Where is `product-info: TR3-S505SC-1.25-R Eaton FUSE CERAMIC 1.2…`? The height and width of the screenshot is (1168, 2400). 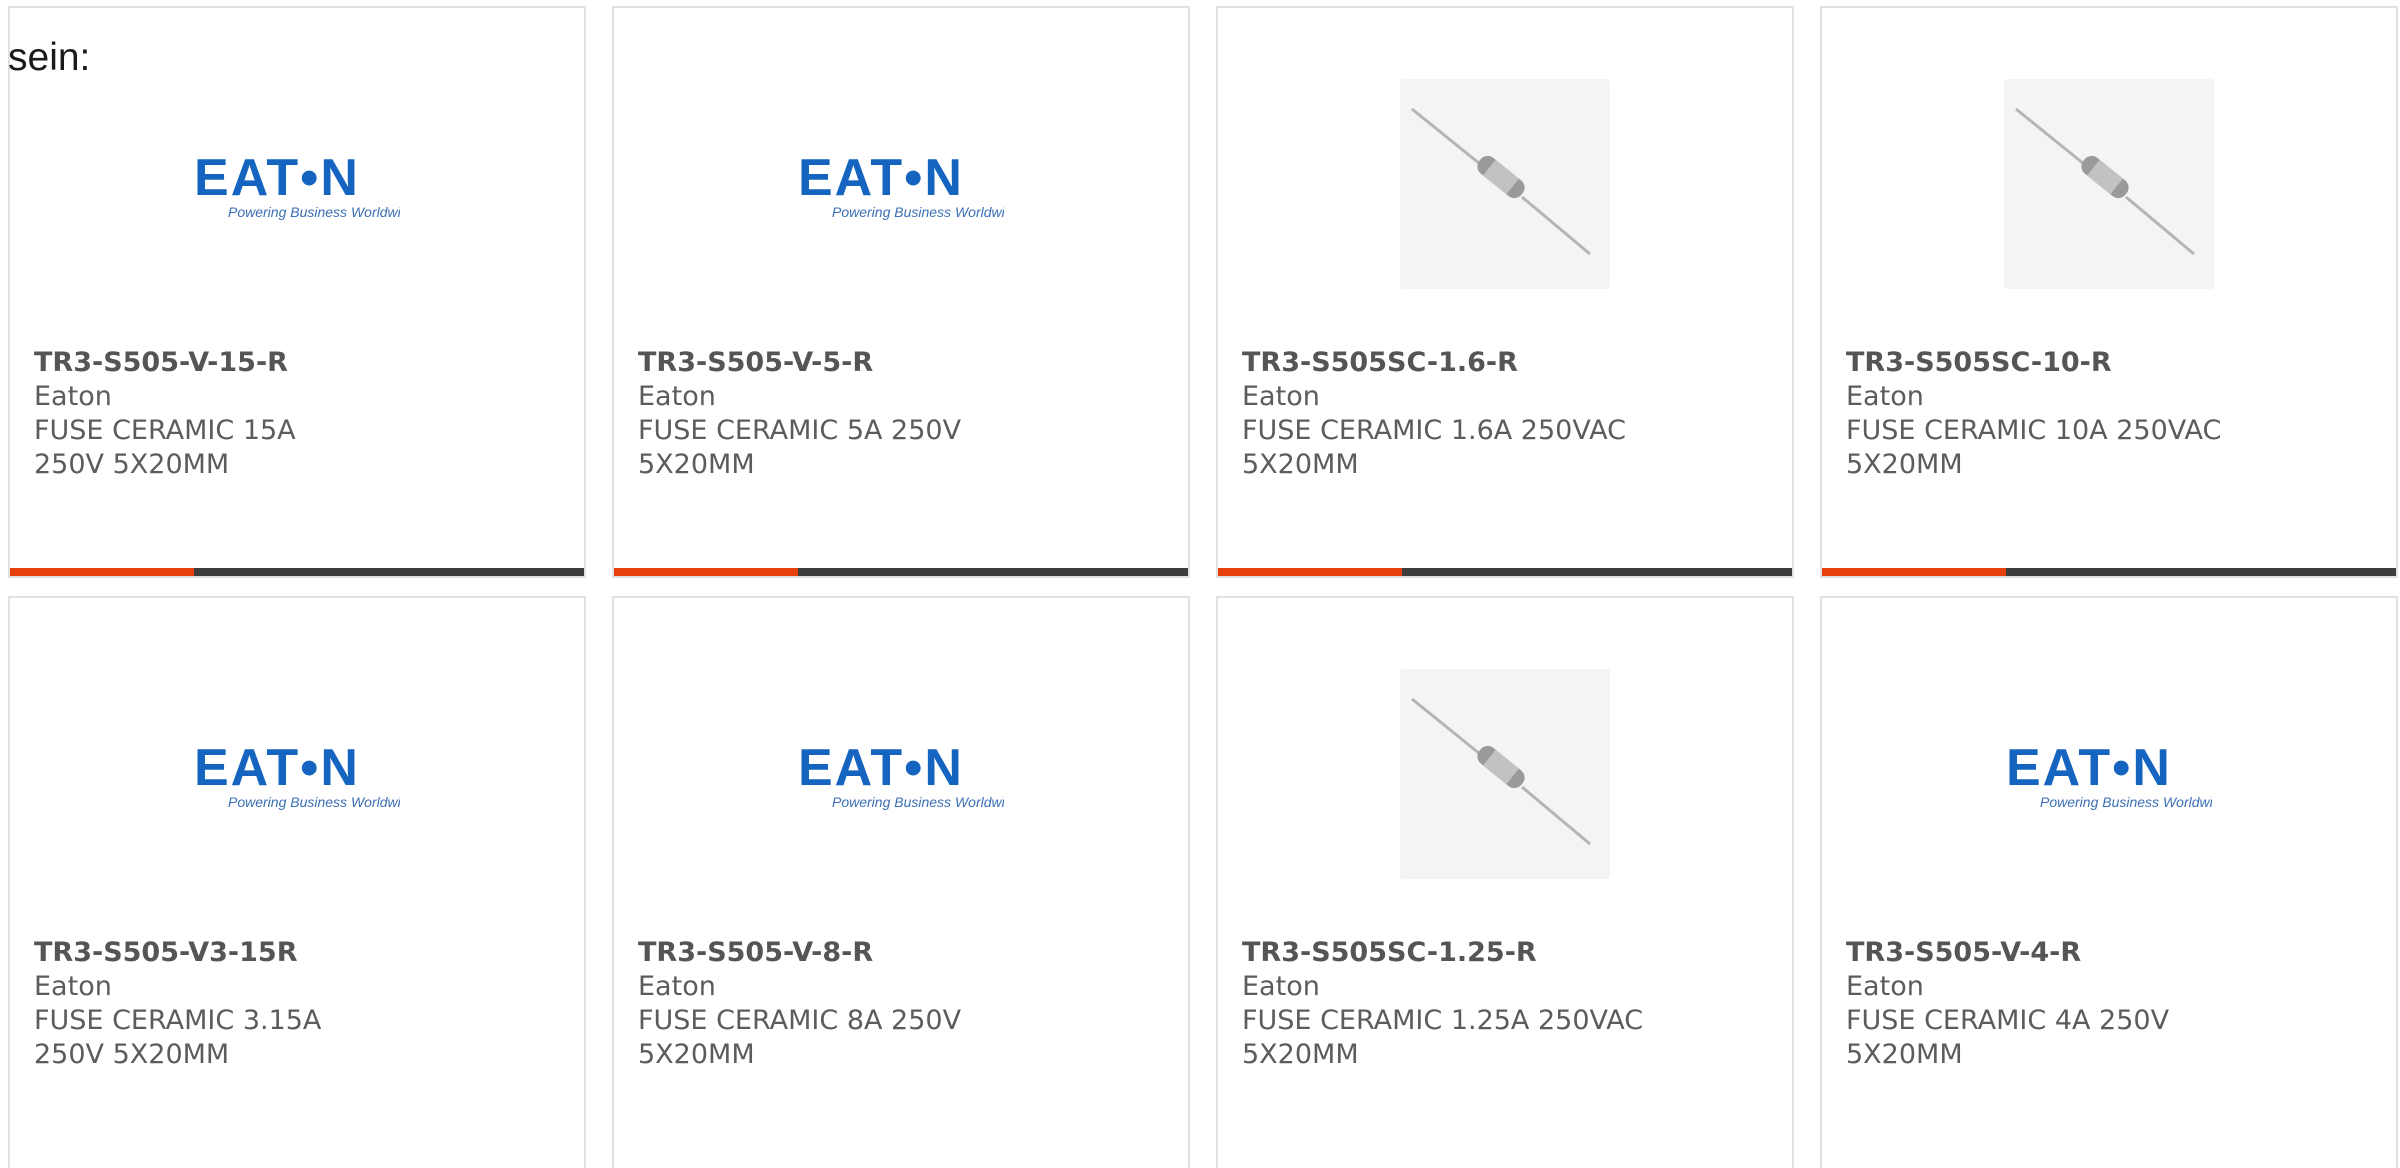 product-info: TR3-S505SC-1.25-R Eaton FUSE CERAMIC 1.2… is located at coordinates (1505, 1004).